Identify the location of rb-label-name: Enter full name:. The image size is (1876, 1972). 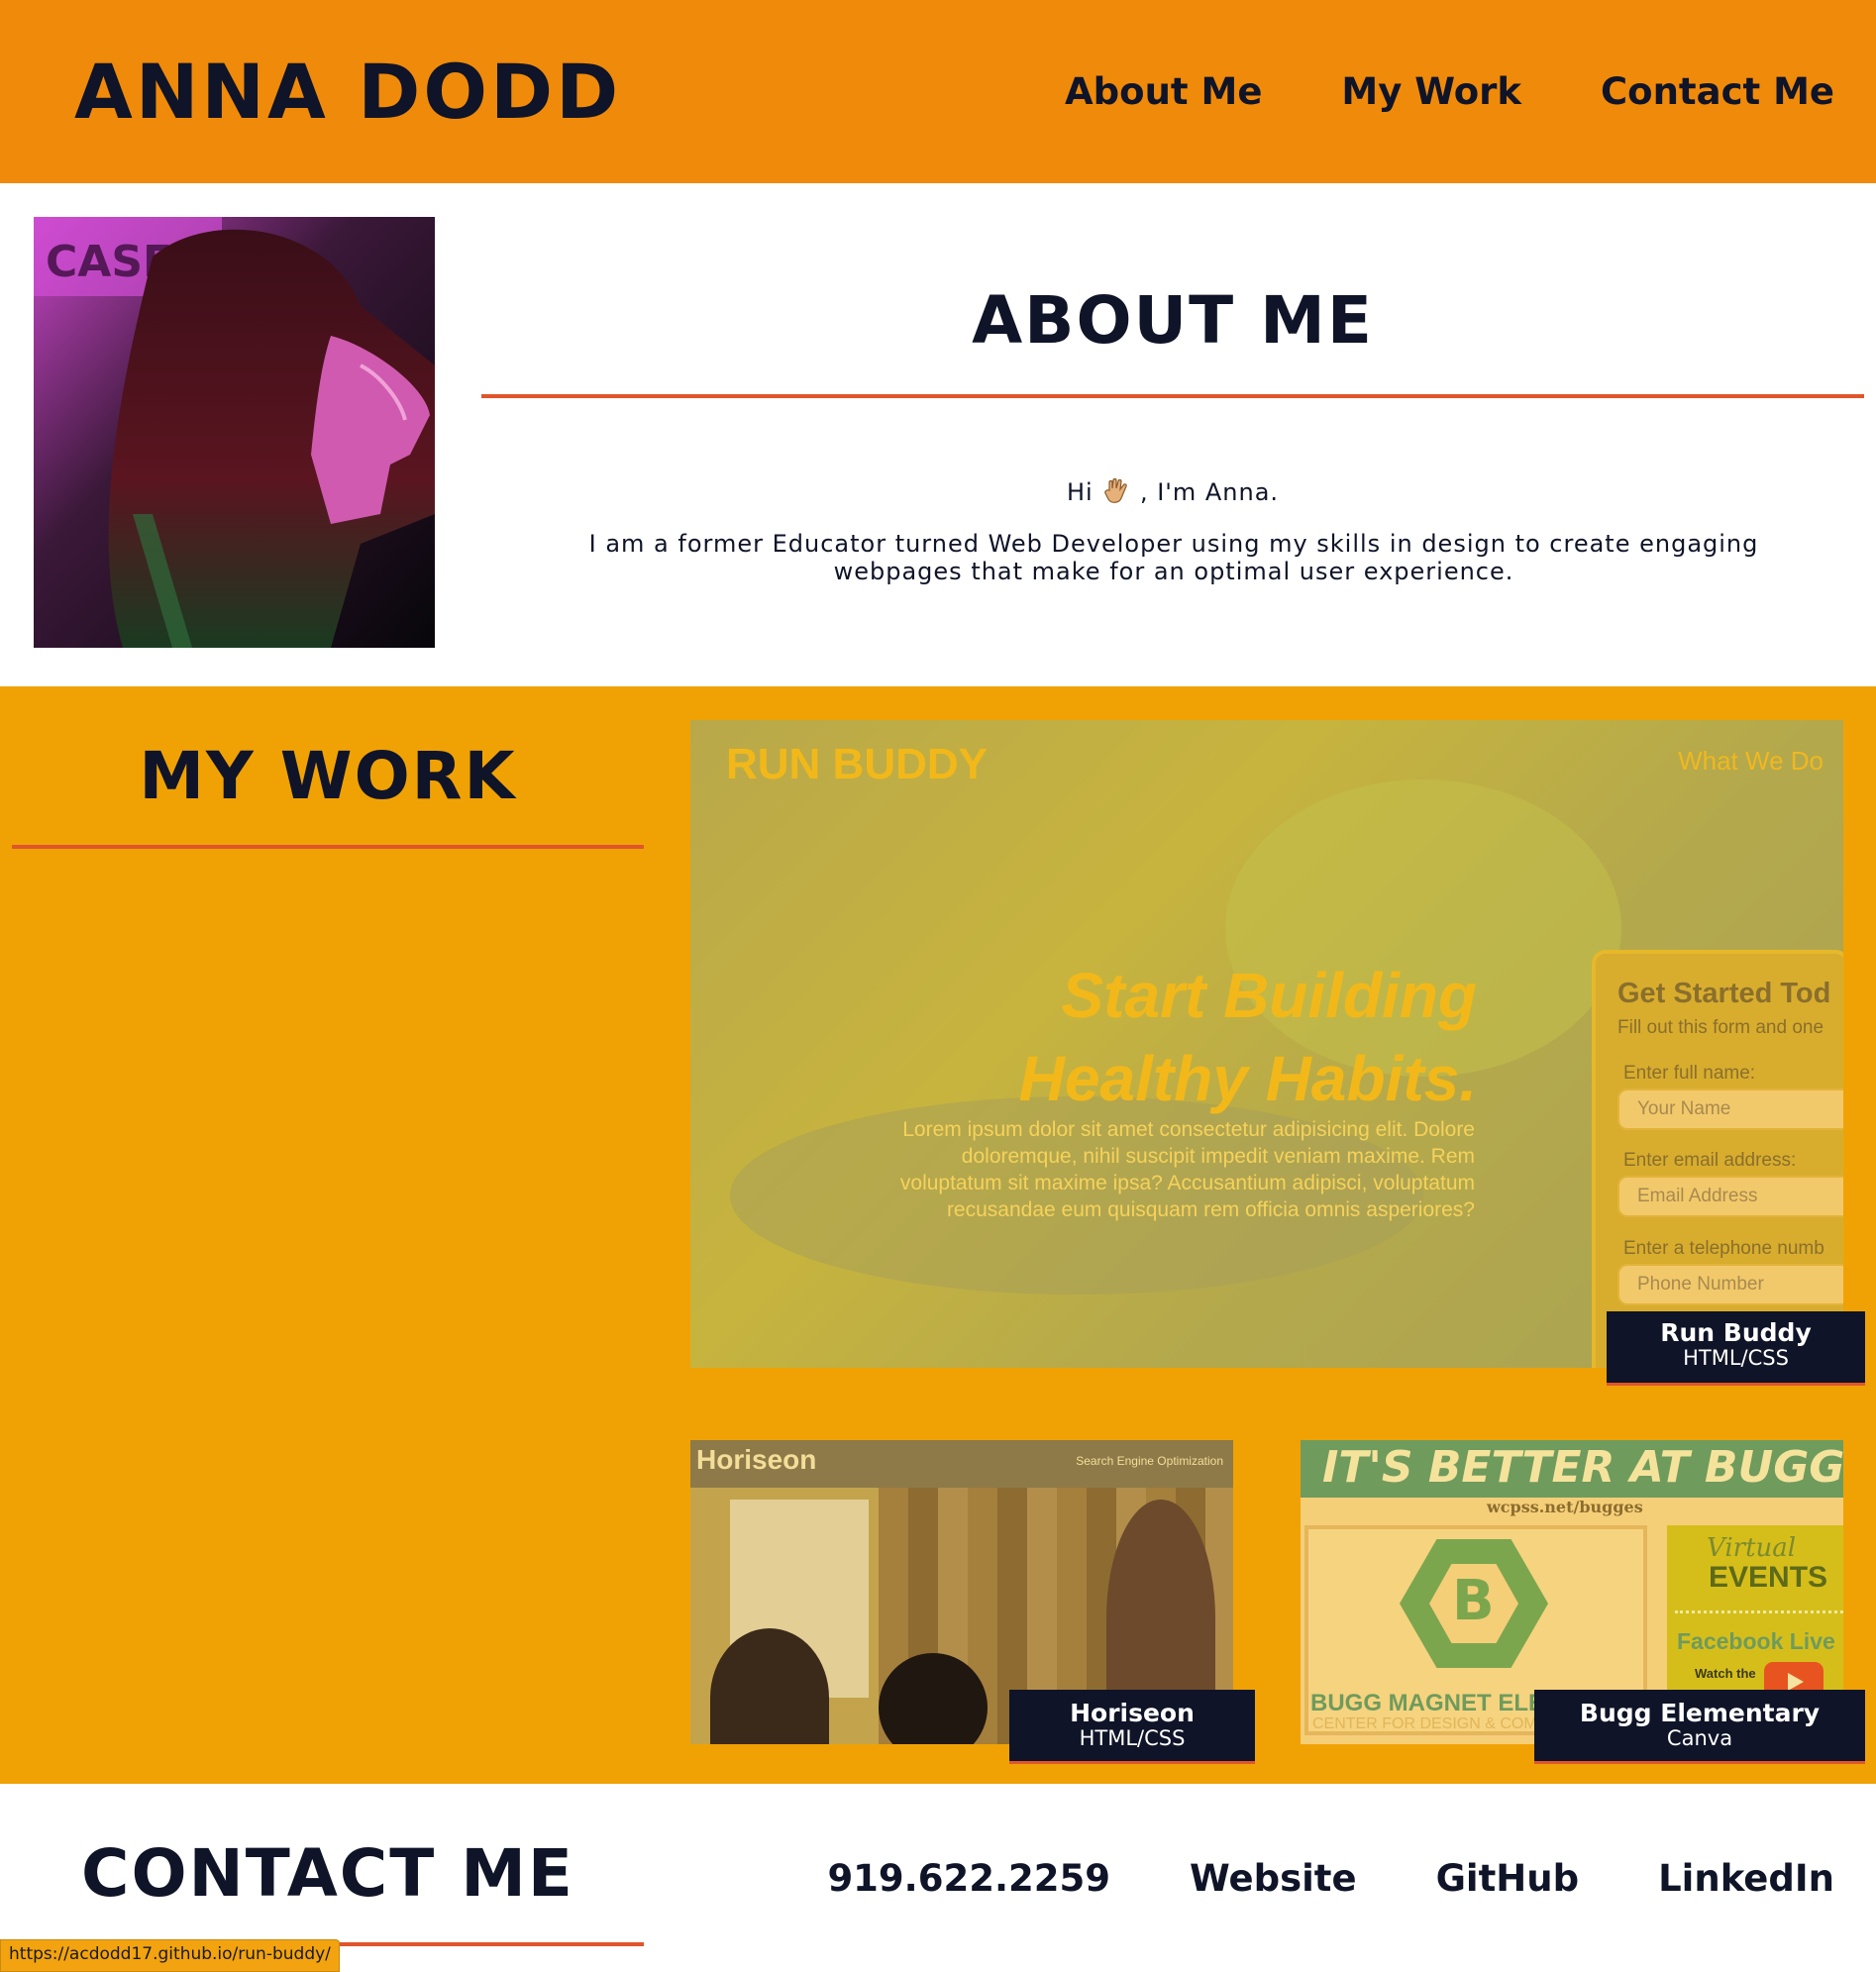
(1689, 1073).